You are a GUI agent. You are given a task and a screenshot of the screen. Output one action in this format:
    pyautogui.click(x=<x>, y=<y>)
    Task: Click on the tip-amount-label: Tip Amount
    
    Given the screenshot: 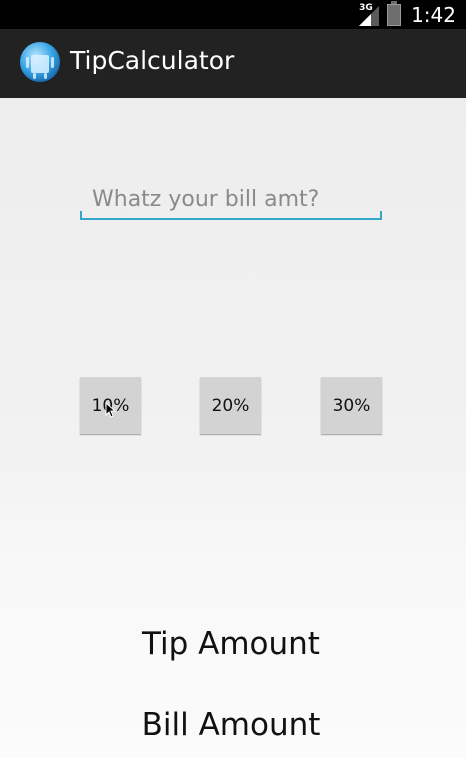 What is the action you would take?
    pyautogui.click(x=231, y=644)
    